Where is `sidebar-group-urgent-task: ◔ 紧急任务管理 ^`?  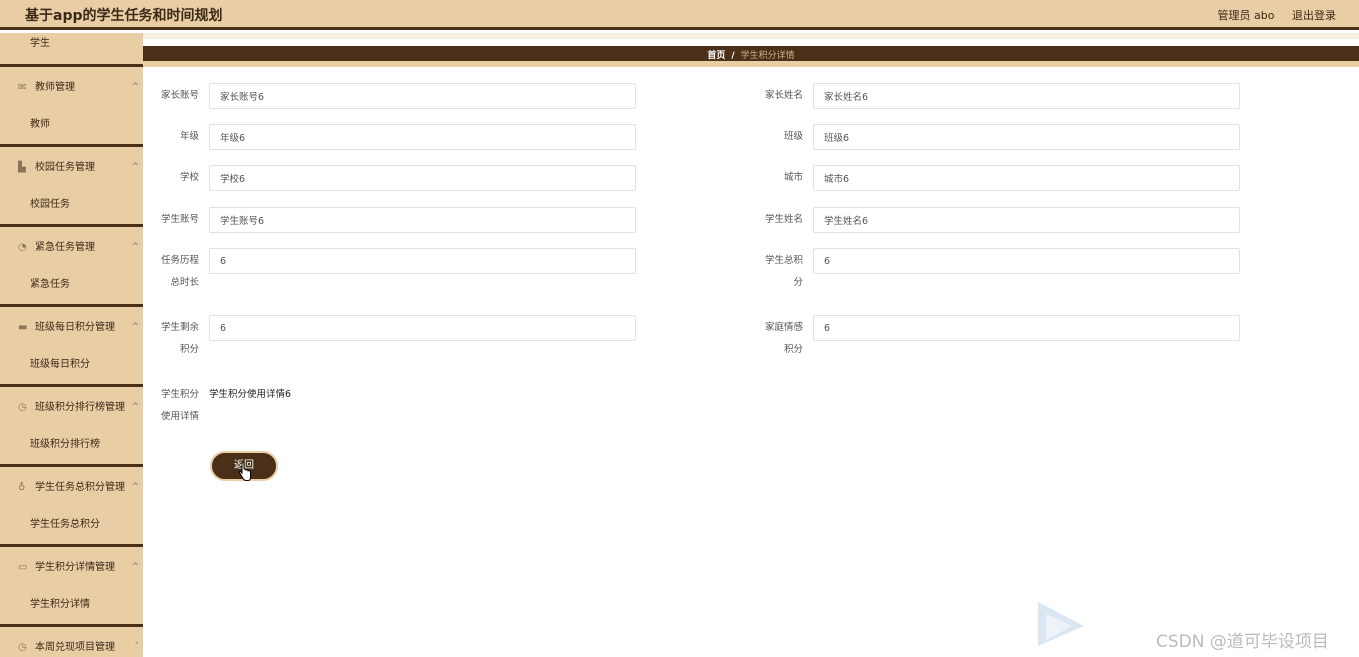
sidebar-group-urgent-task: ◔ 紧急任务管理 ^ is located at coordinates (71, 247).